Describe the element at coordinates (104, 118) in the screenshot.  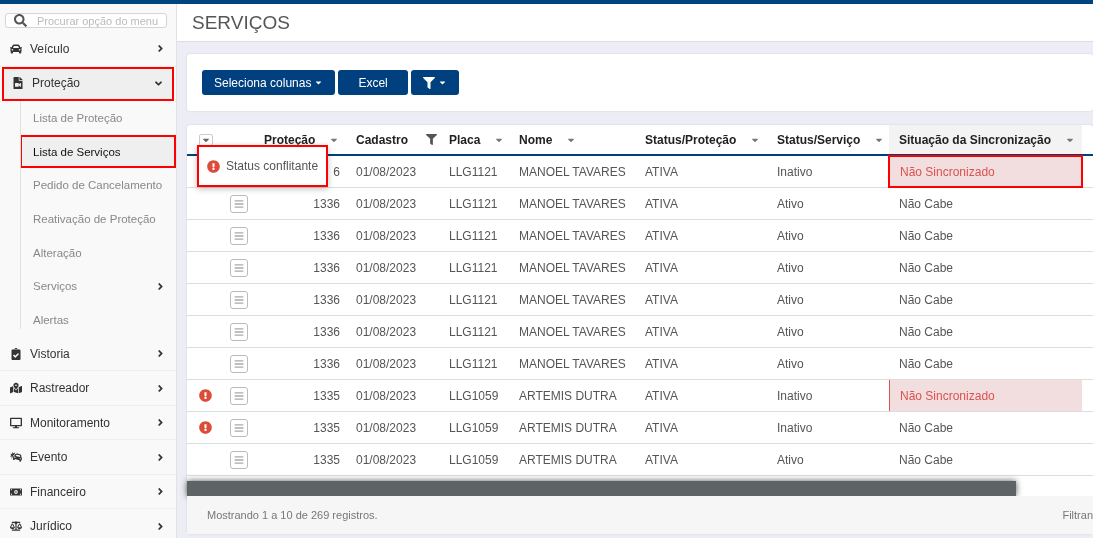
I see `submenu-item: Lista de Proteção` at that location.